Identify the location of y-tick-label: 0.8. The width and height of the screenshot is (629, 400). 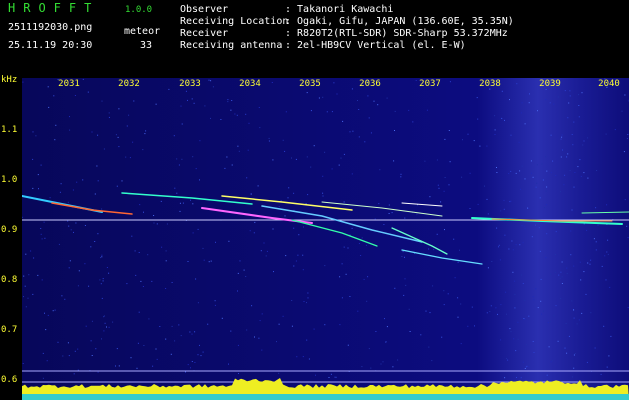
(9, 280).